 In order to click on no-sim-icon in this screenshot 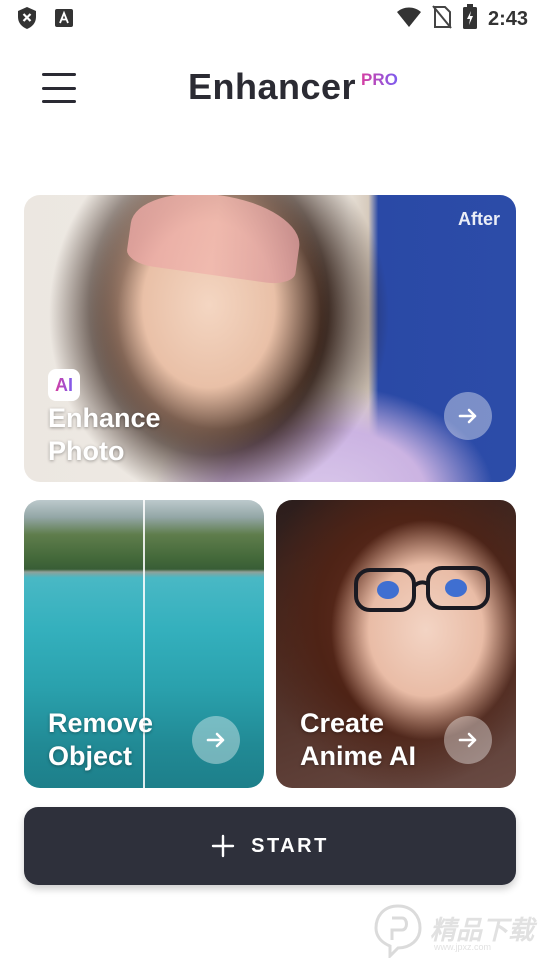, I will do `click(442, 19)`.